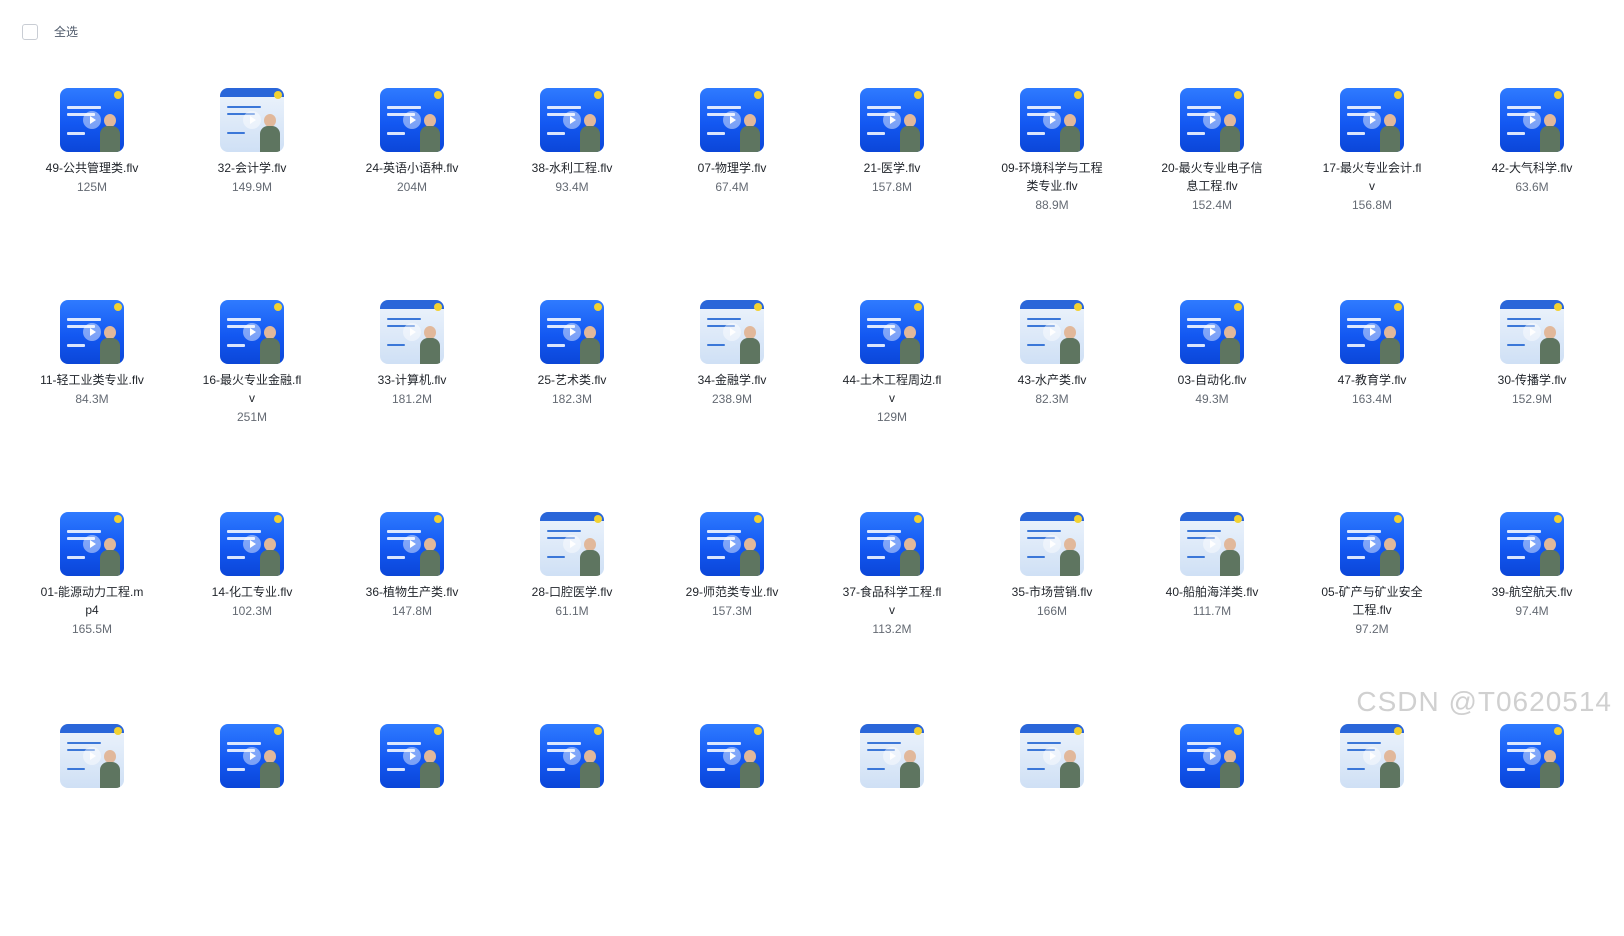 This screenshot has width=1624, height=936. What do you see at coordinates (412, 618) in the screenshot?
I see `file-item: 36-植物生产类.flv 147.8M` at bounding box center [412, 618].